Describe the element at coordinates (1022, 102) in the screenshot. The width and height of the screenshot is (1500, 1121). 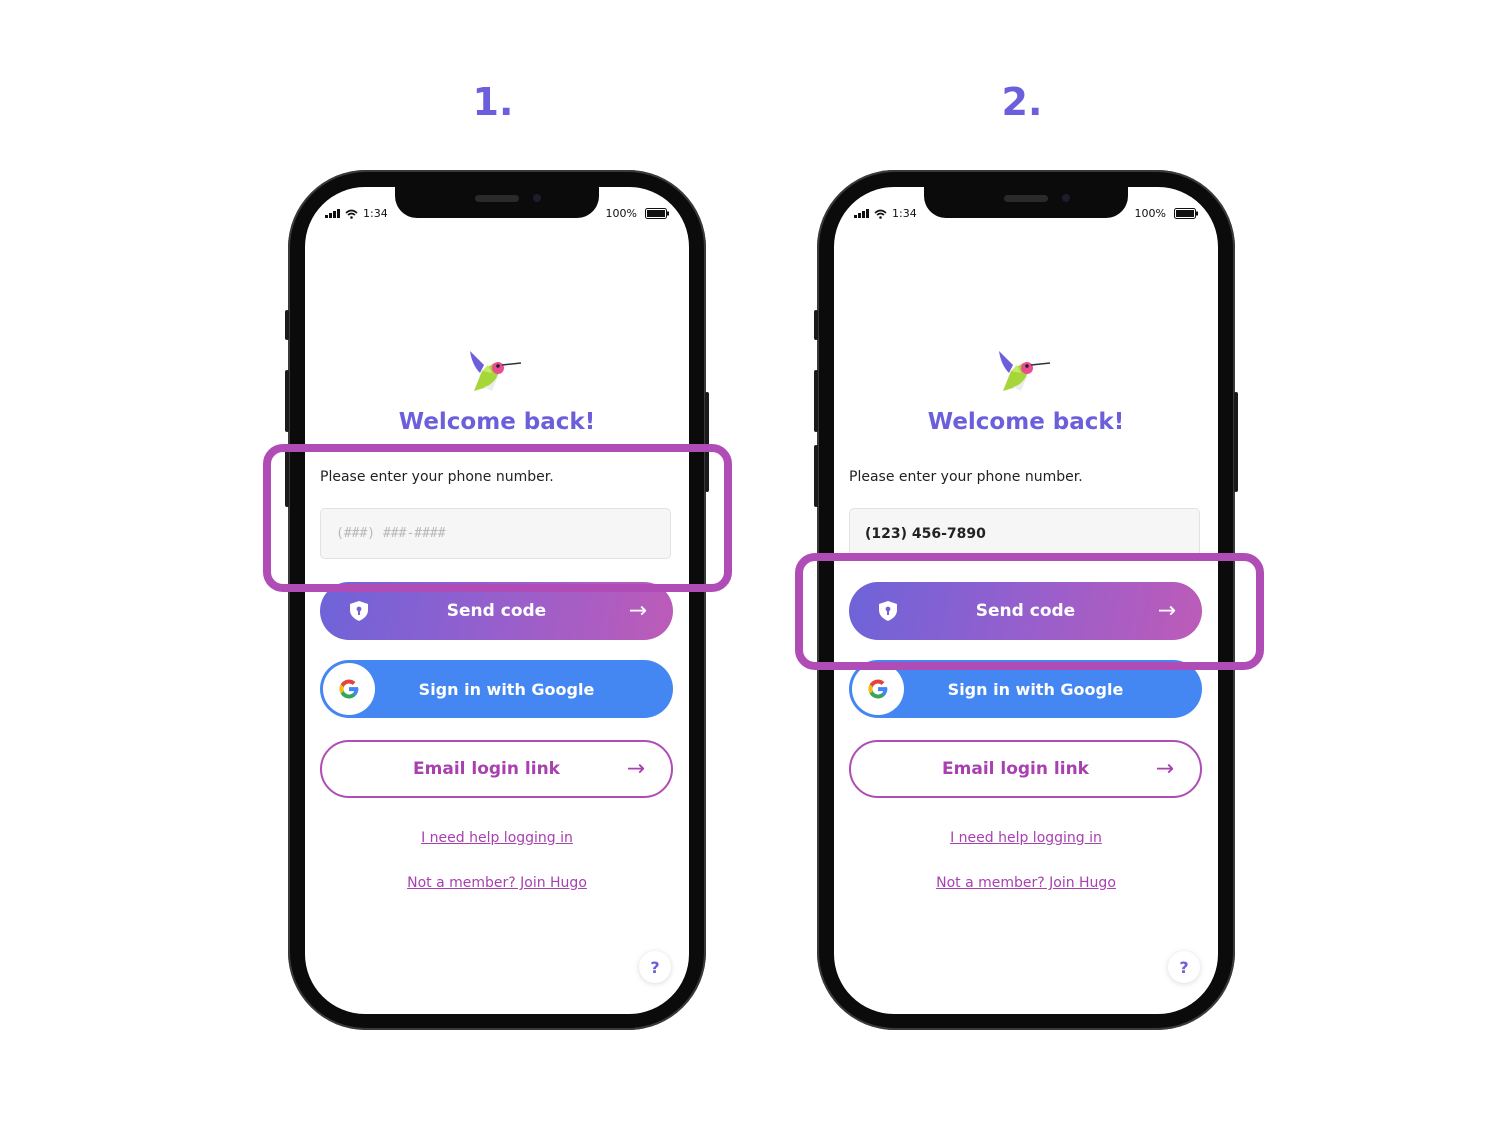
I see `step-label-2: 2.` at that location.